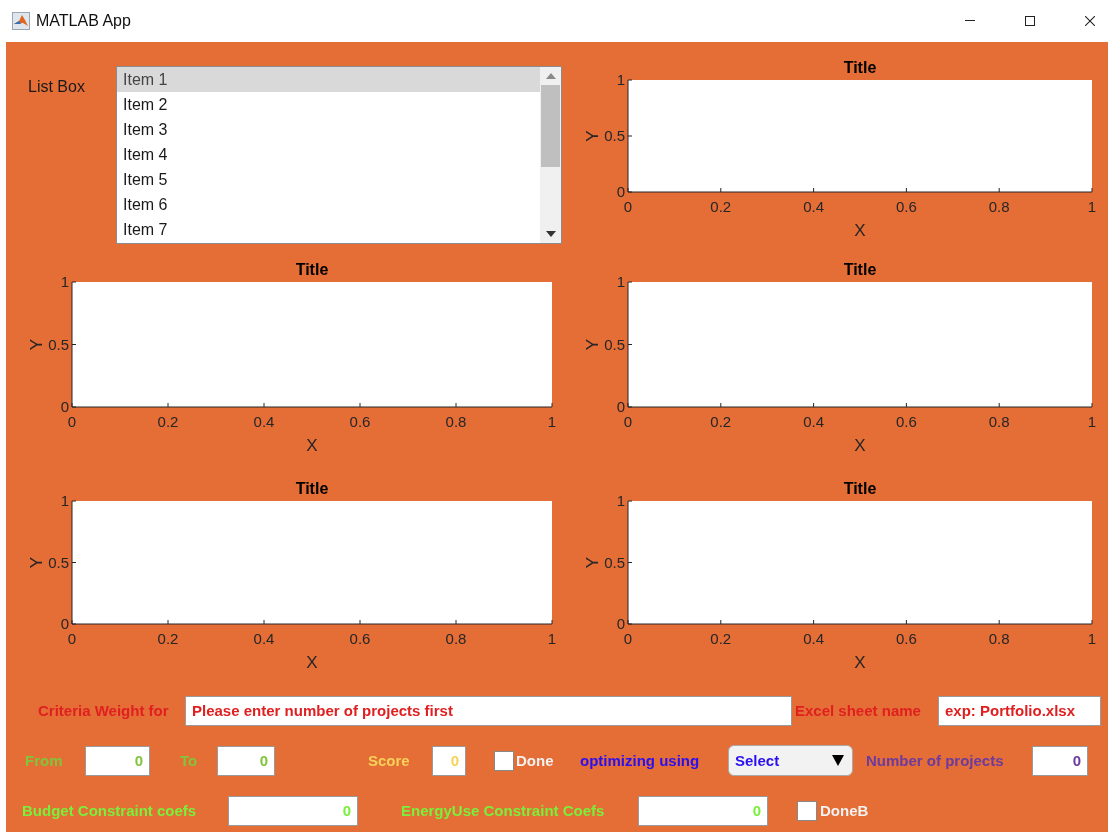 This screenshot has height=832, width=1108. I want to click on list-box-label: List Box, so click(56, 87).